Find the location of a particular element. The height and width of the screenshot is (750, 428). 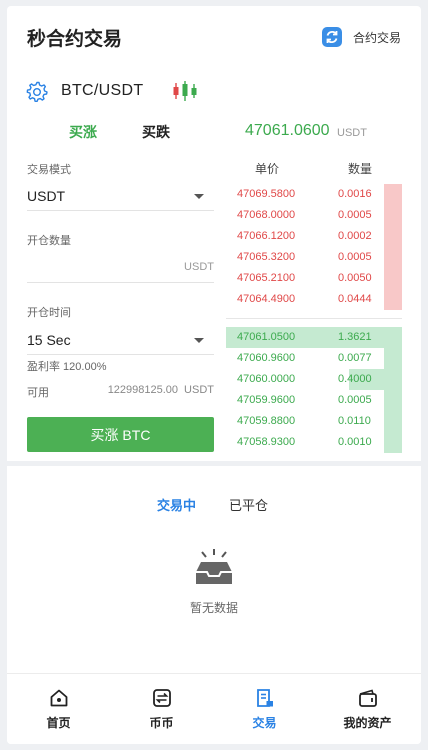

bottom-tabbar: 首页 币币 交易 我的资产 is located at coordinates (214, 708).